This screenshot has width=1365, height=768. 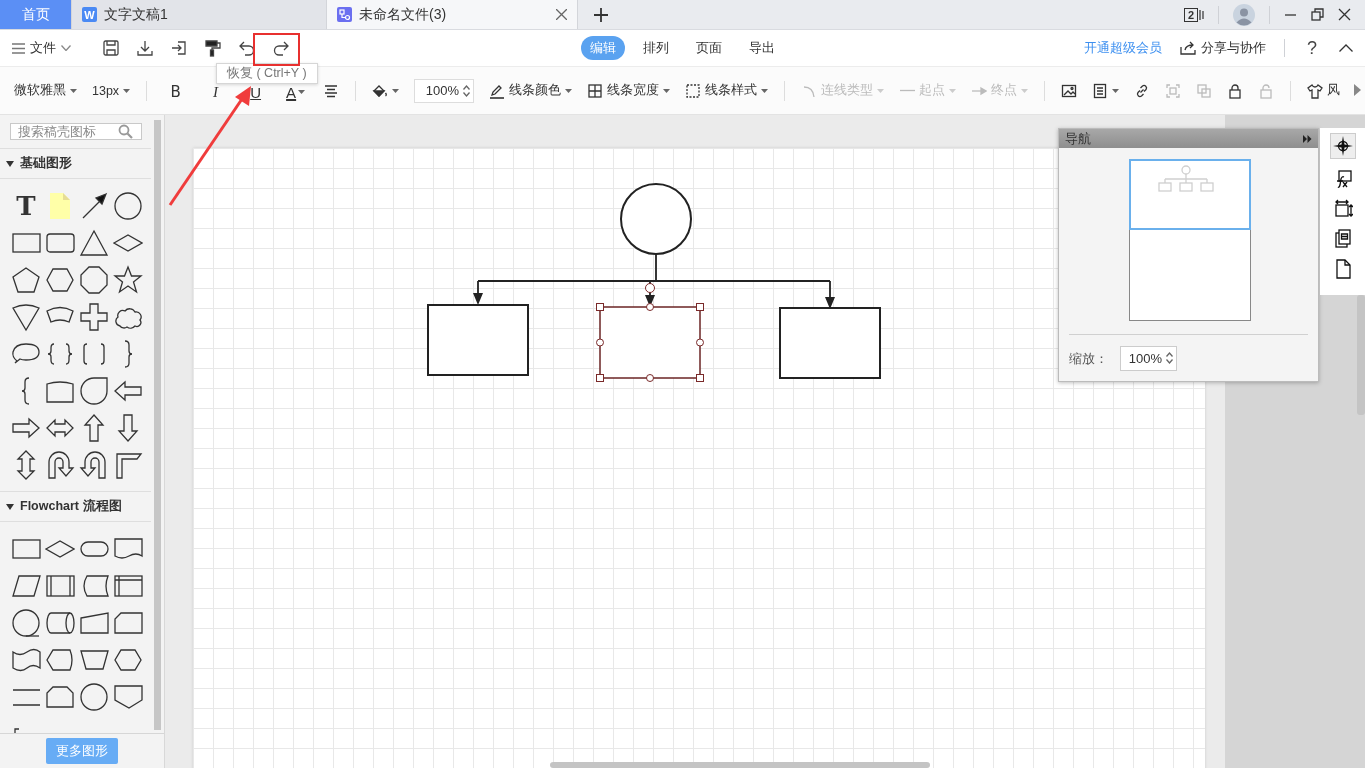 What do you see at coordinates (1100, 90) in the screenshot?
I see `document-icon` at bounding box center [1100, 90].